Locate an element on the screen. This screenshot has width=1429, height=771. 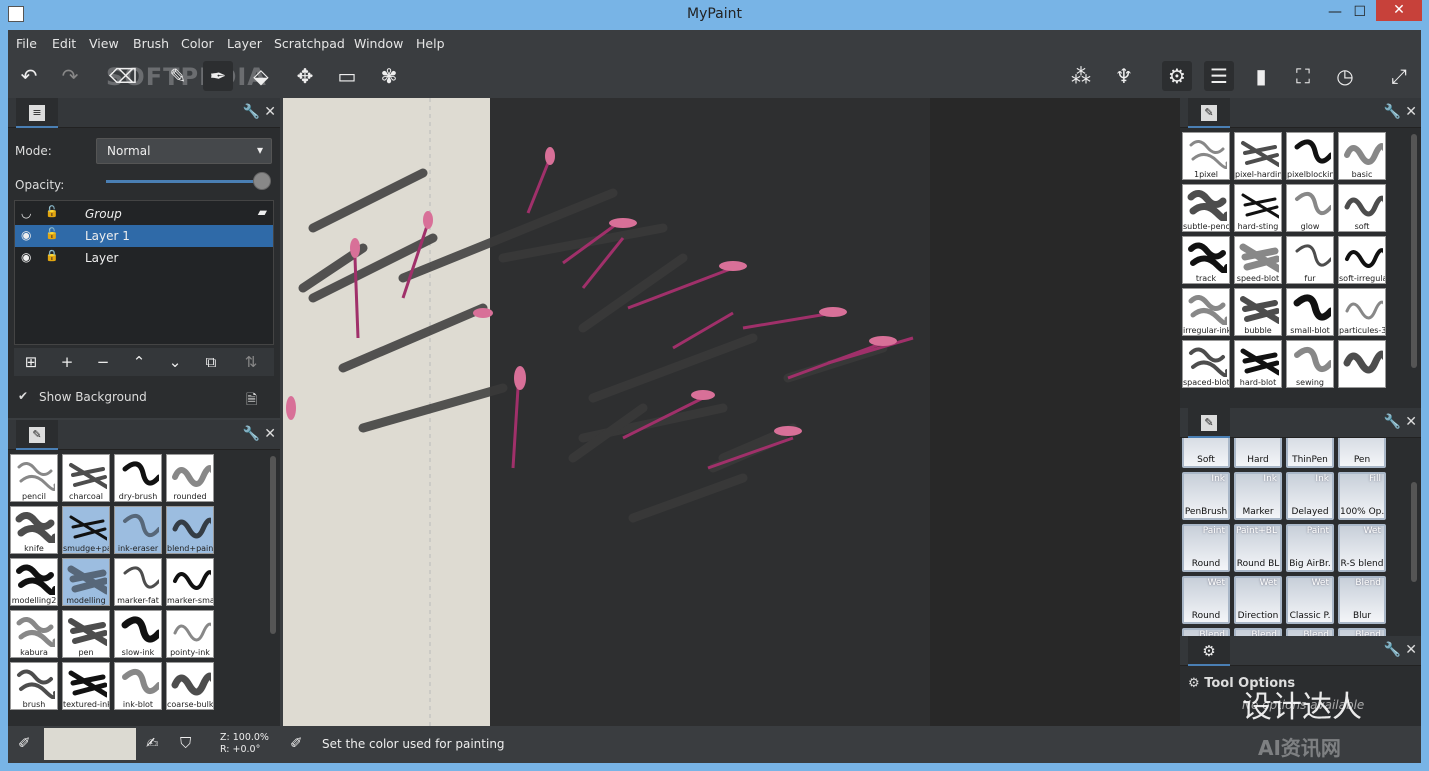
brush-tile-marker-small: marker-small is located at coordinates (190, 582).